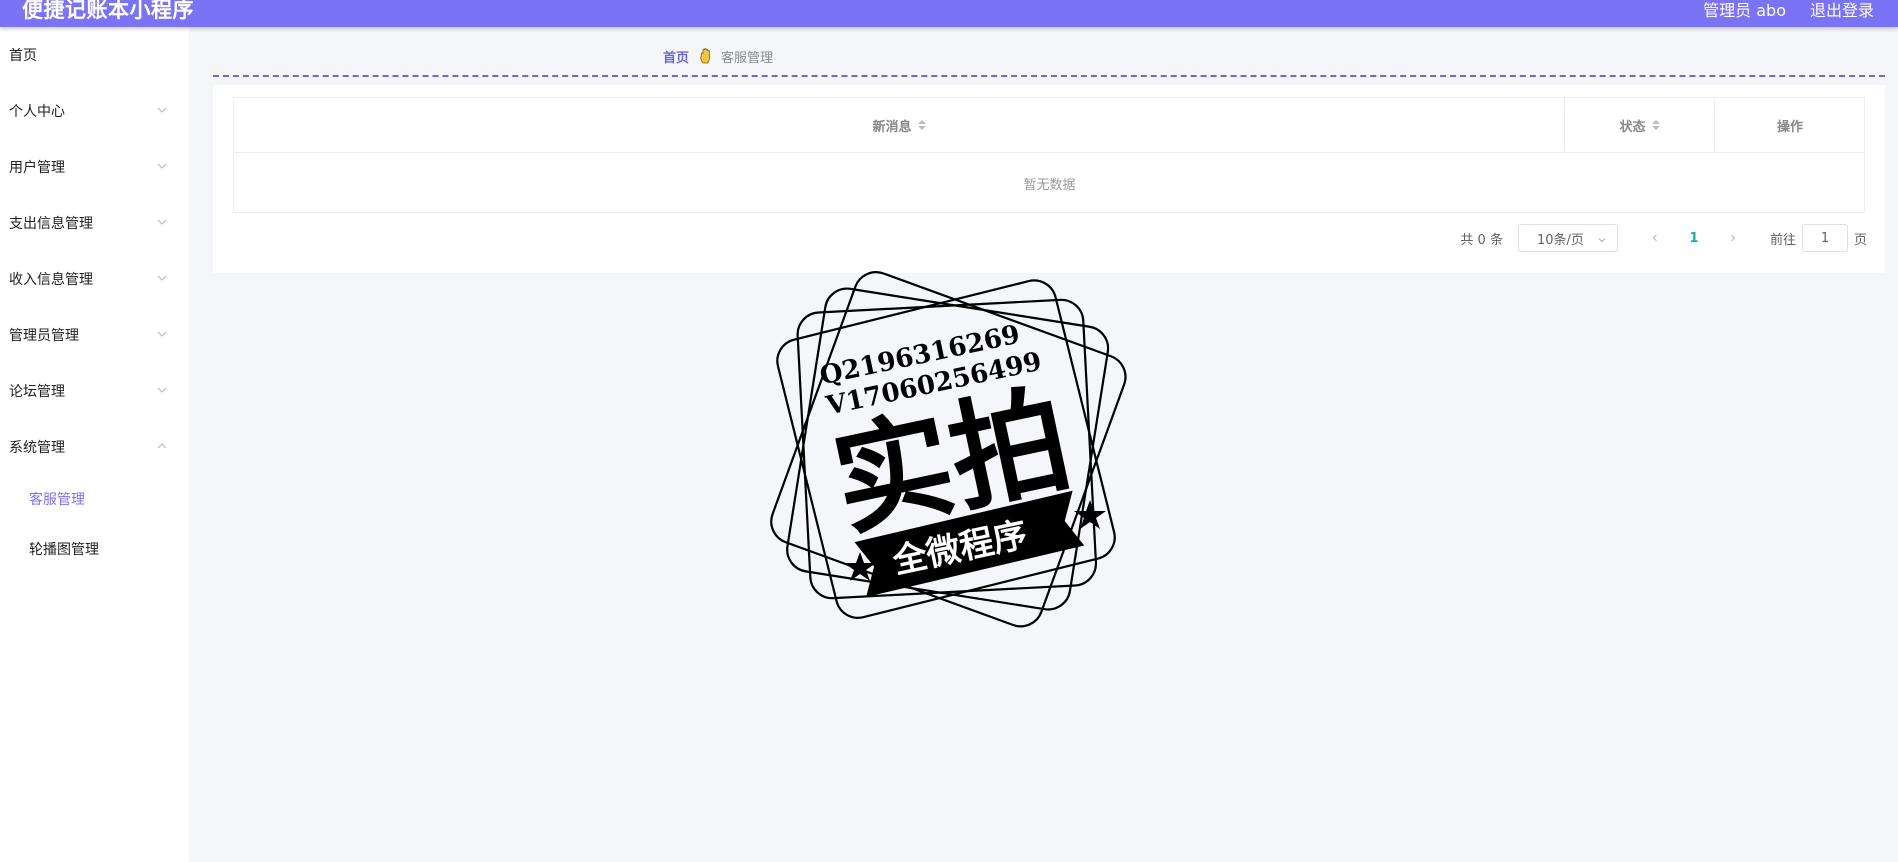 The height and width of the screenshot is (862, 1898). I want to click on sidebar-item-label: 管理员管理, so click(44, 336).